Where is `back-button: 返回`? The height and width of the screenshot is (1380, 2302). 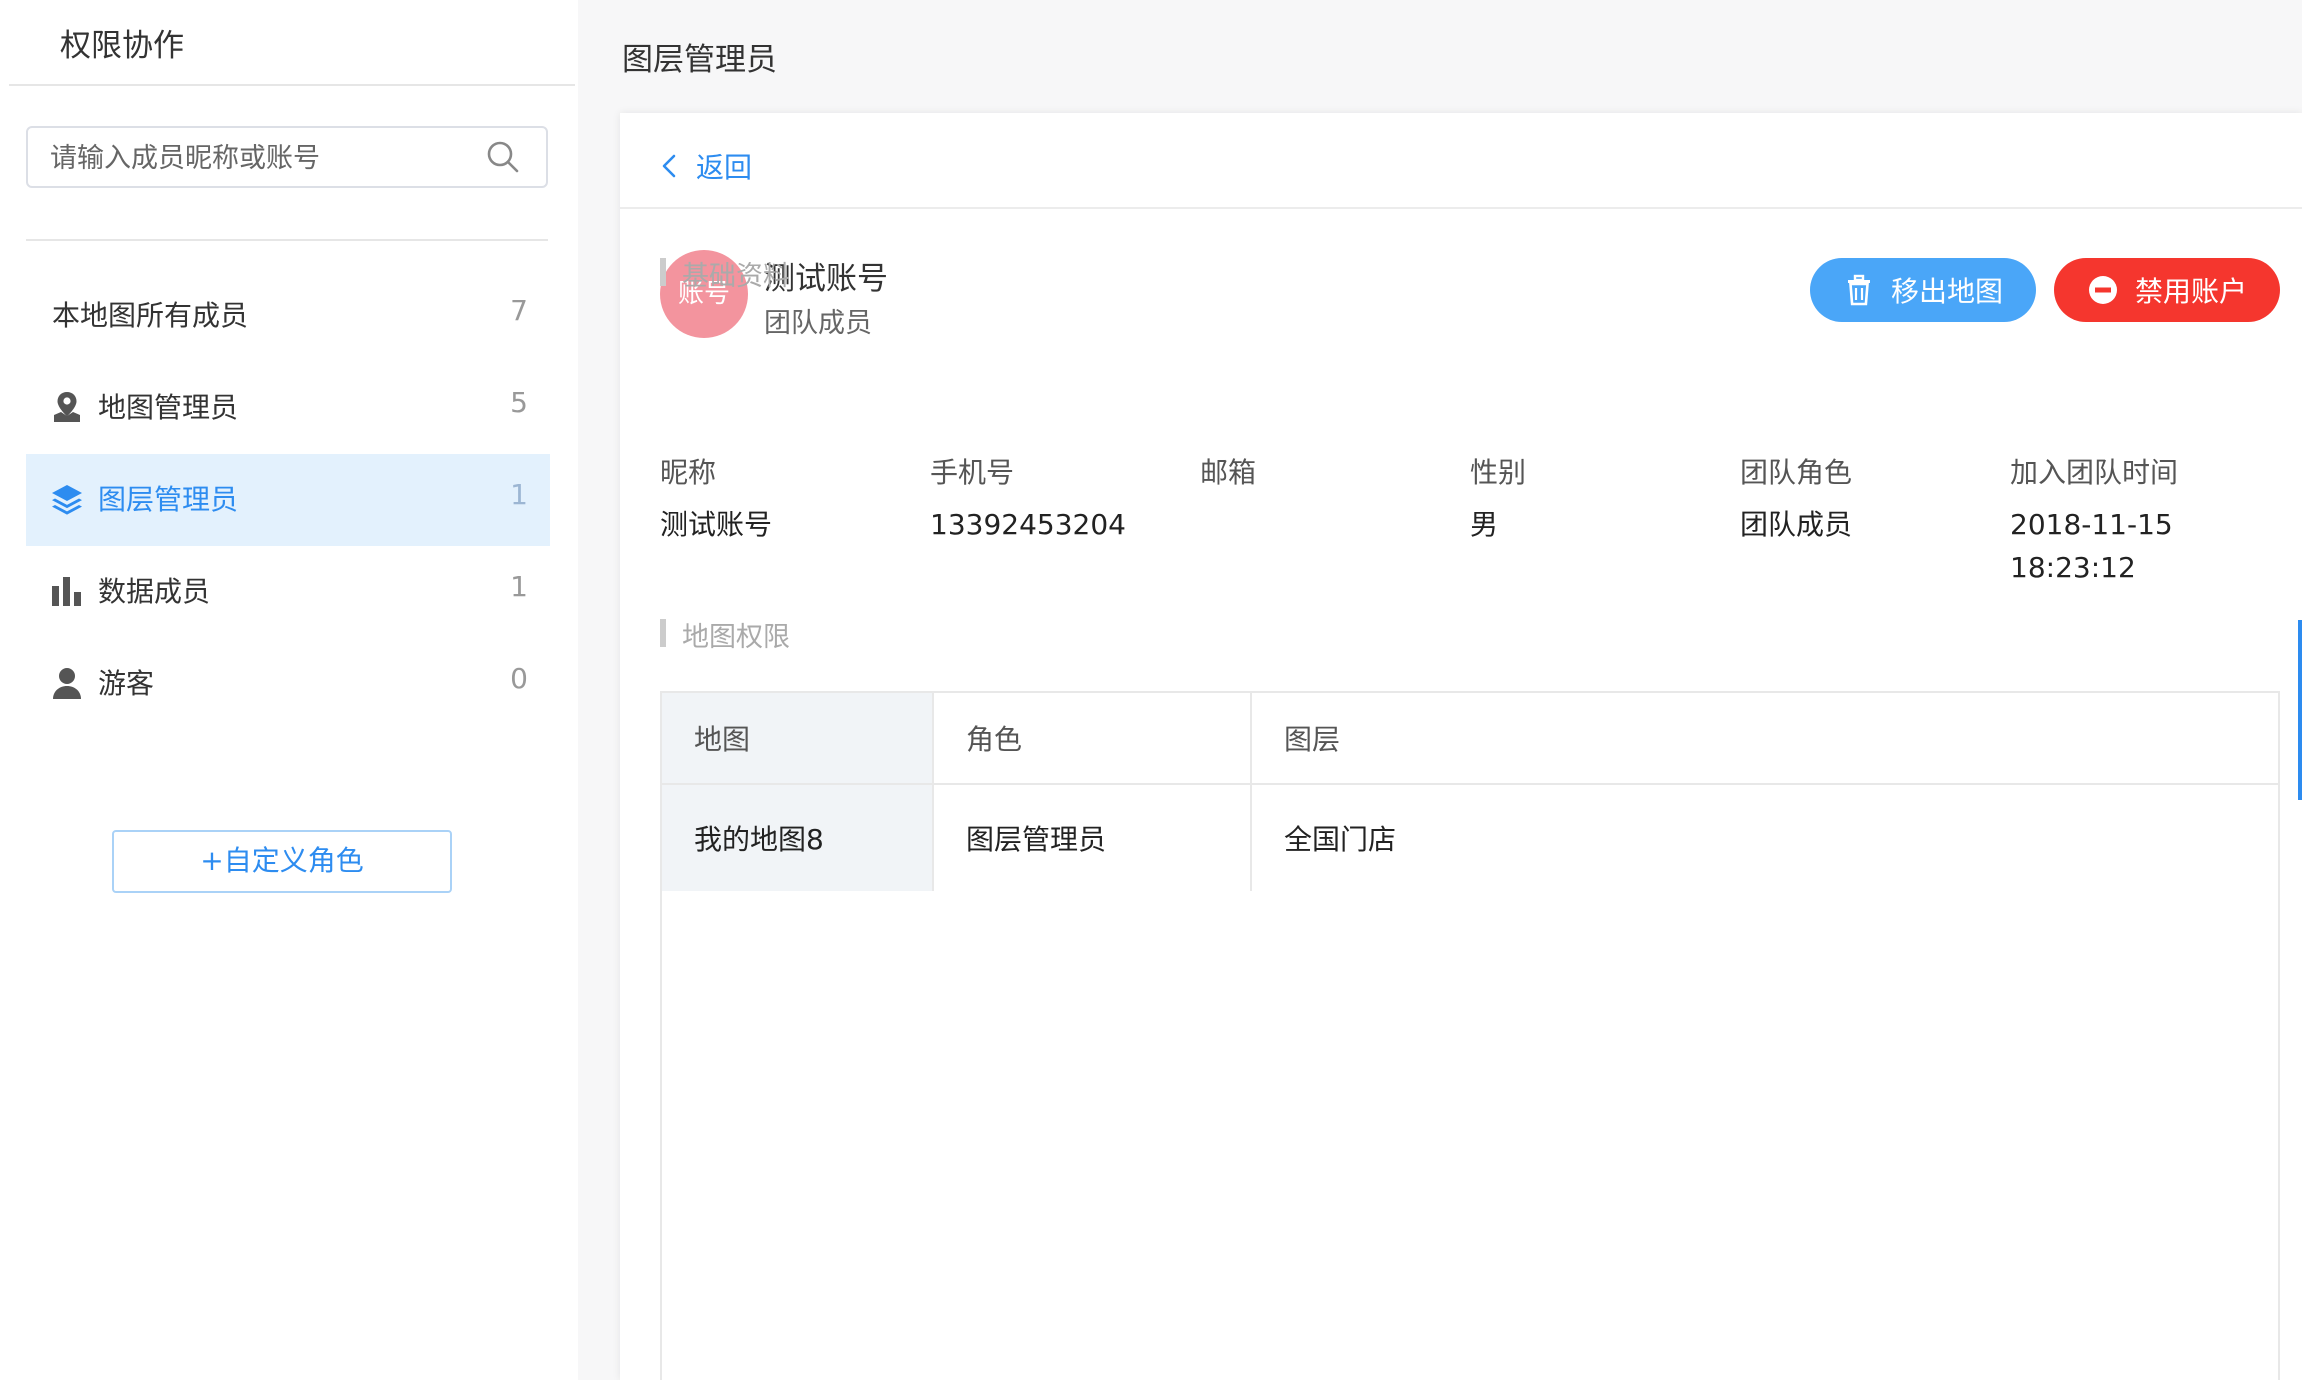 back-button: 返回 is located at coordinates (706, 166).